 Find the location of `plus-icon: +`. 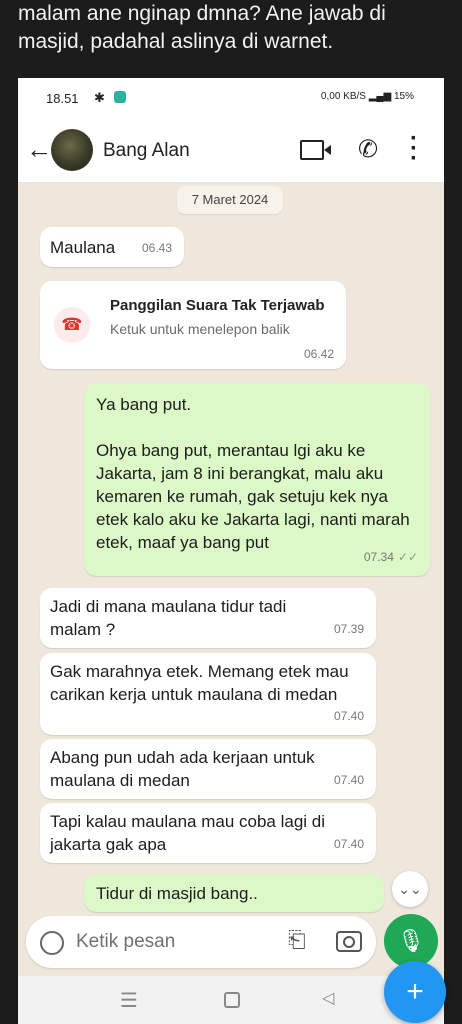

plus-icon: + is located at coordinates (415, 992).